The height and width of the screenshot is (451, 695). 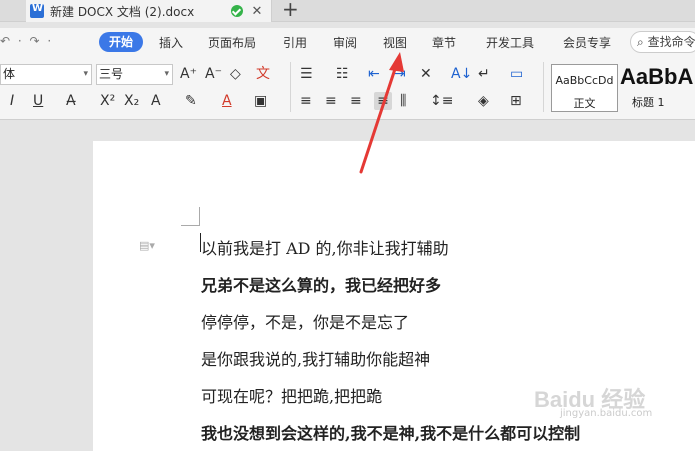 I want to click on style-normal-sample: AaBbCcDd, so click(x=584, y=80).